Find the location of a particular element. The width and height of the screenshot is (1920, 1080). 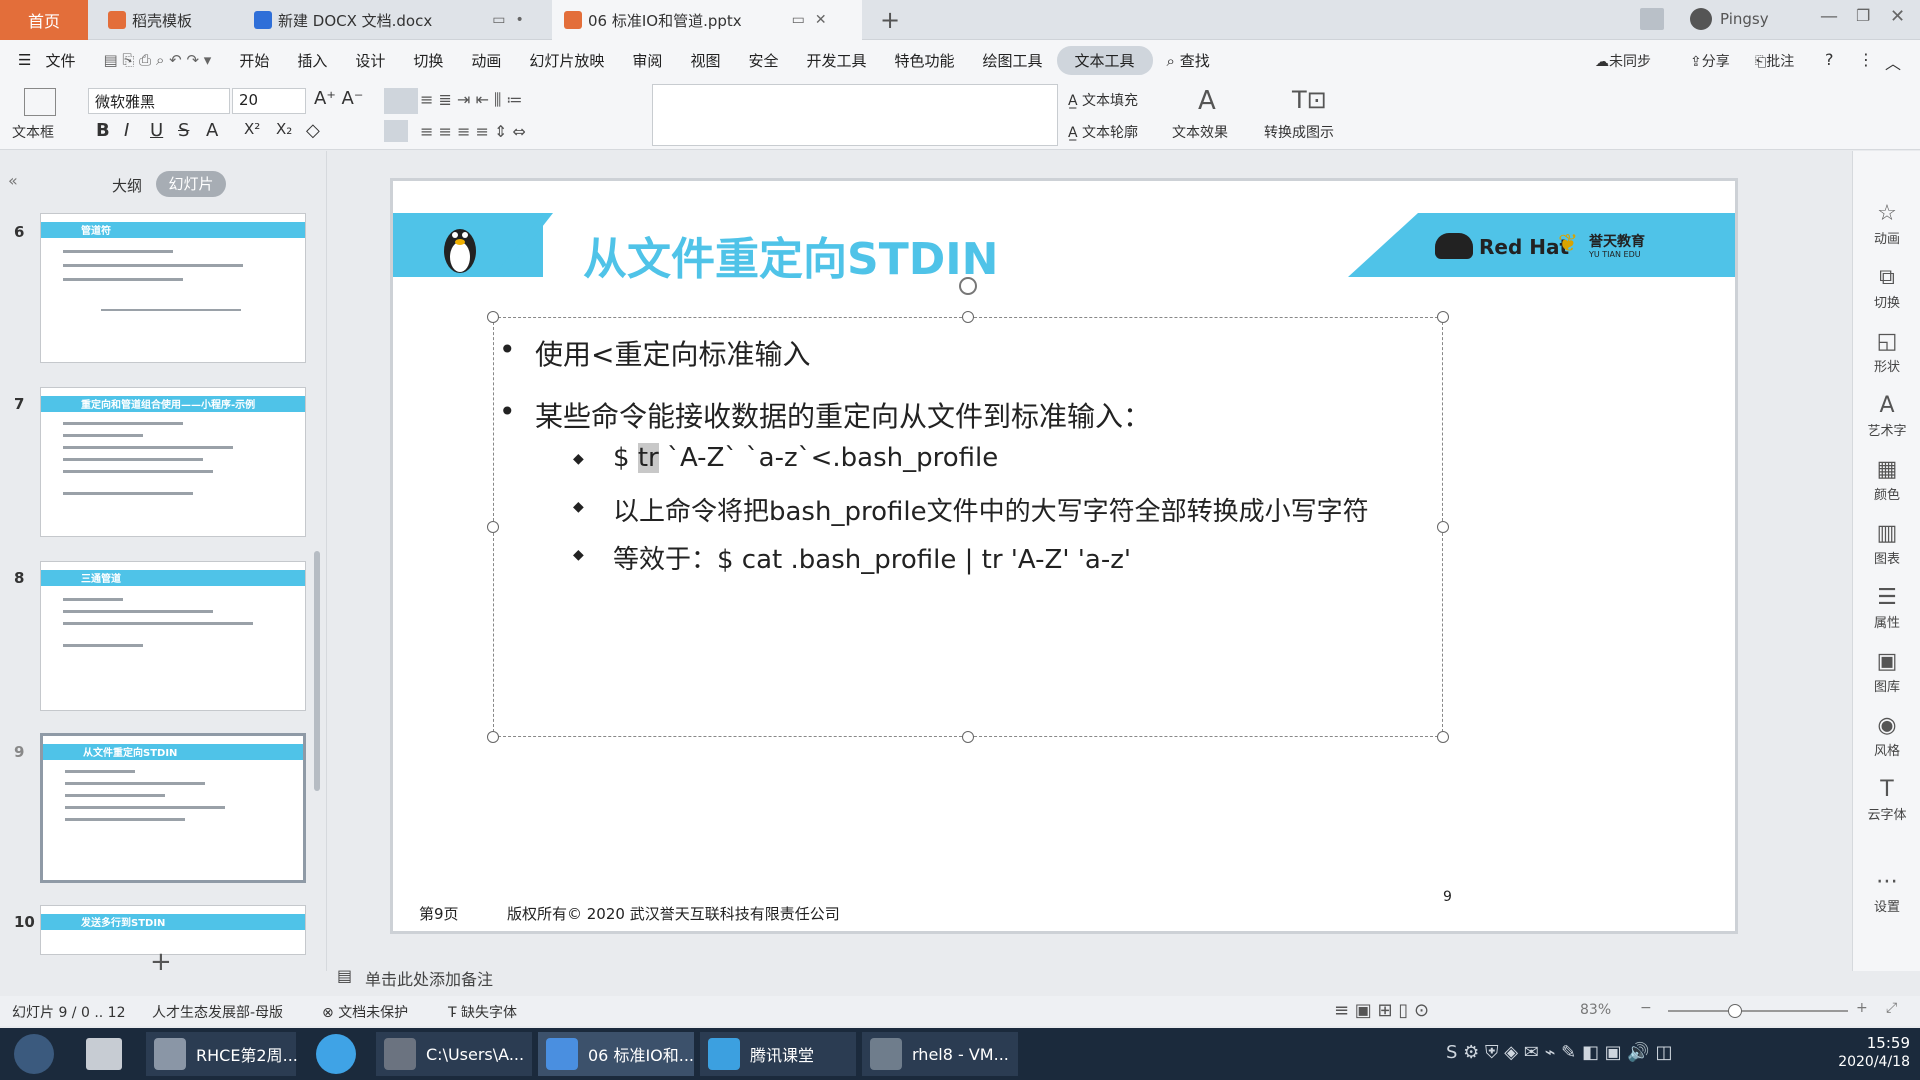

missing-font-status: T̵ 缺失字体 is located at coordinates (482, 1012).